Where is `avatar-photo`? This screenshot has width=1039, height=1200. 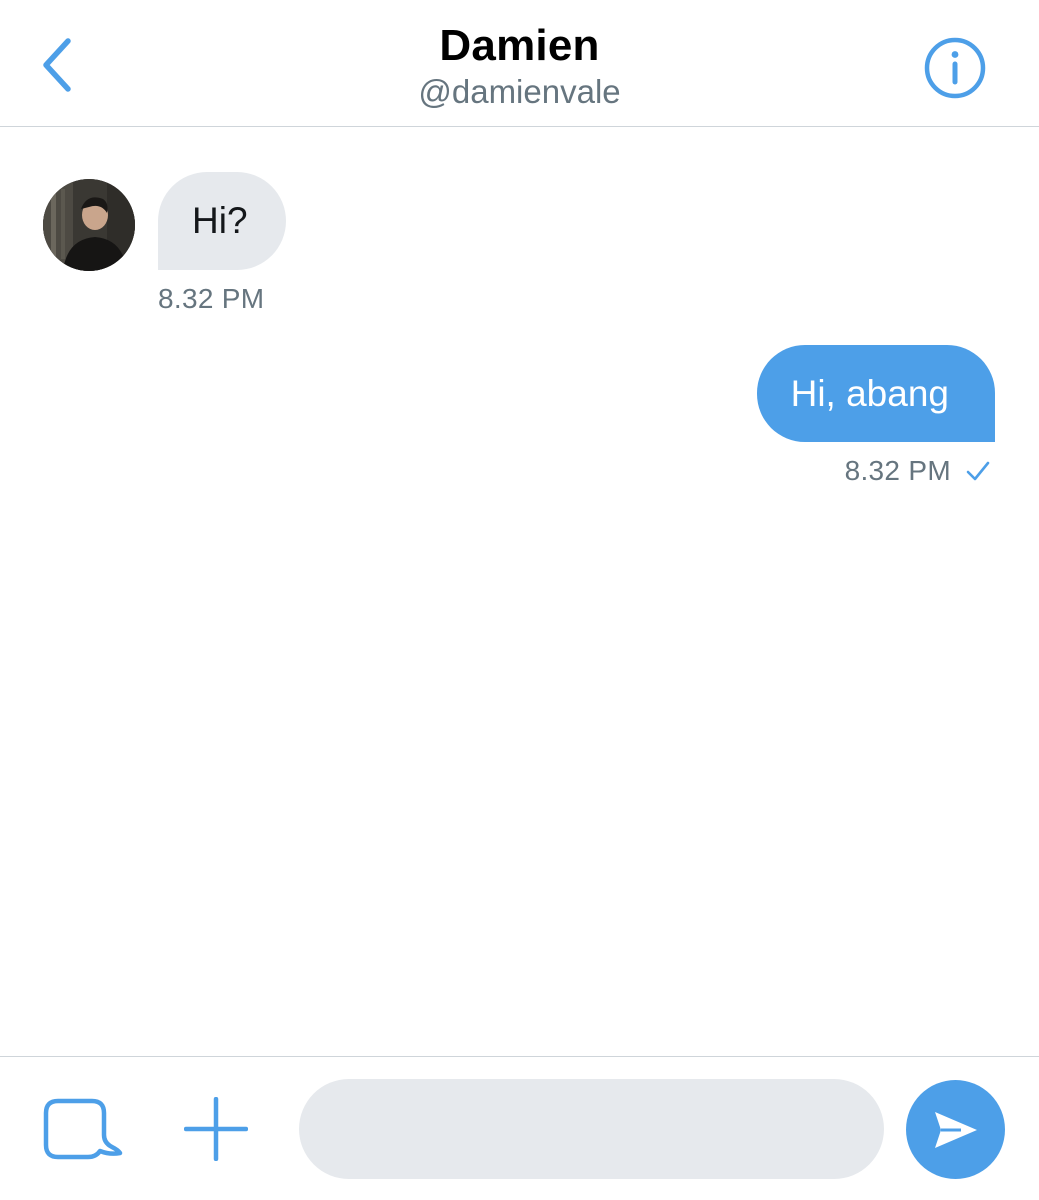 avatar-photo is located at coordinates (89, 225).